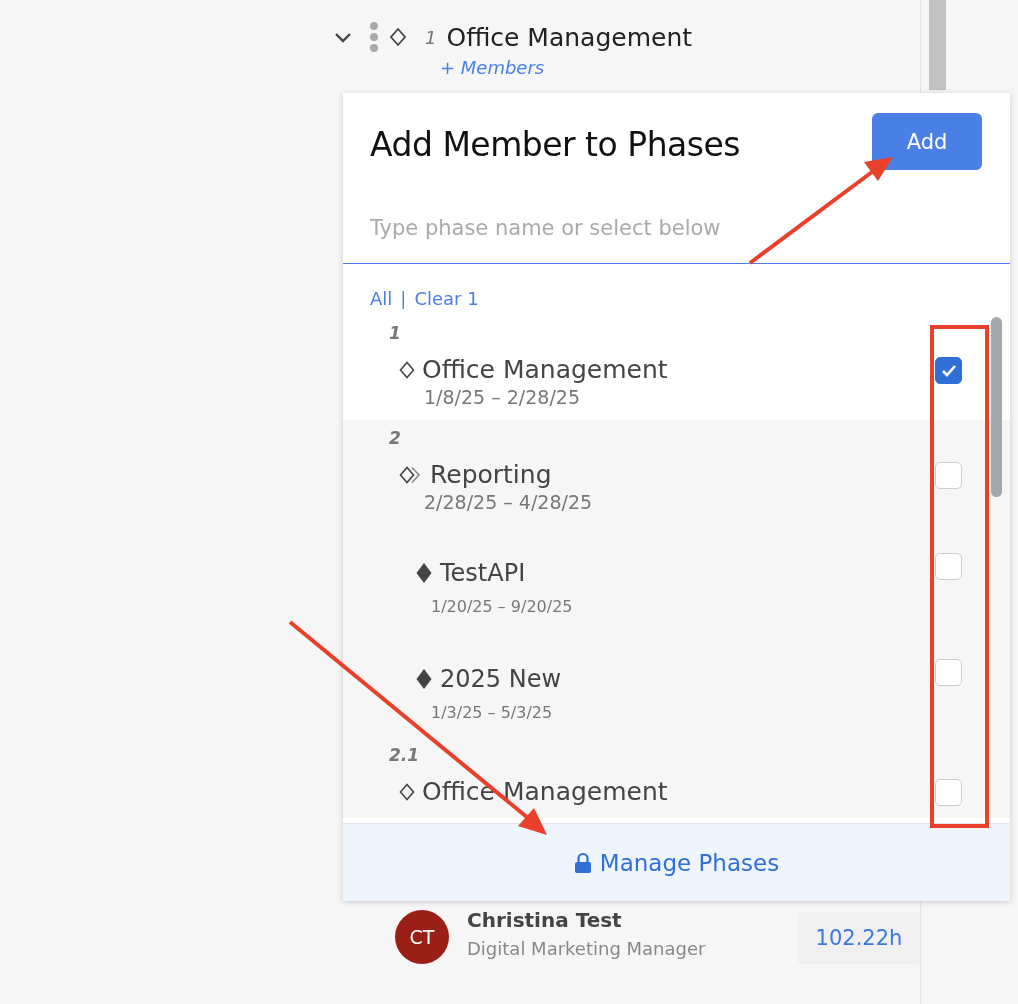 Image resolution: width=1018 pixels, height=1004 pixels. What do you see at coordinates (582, 862) in the screenshot?
I see `lock-icon` at bounding box center [582, 862].